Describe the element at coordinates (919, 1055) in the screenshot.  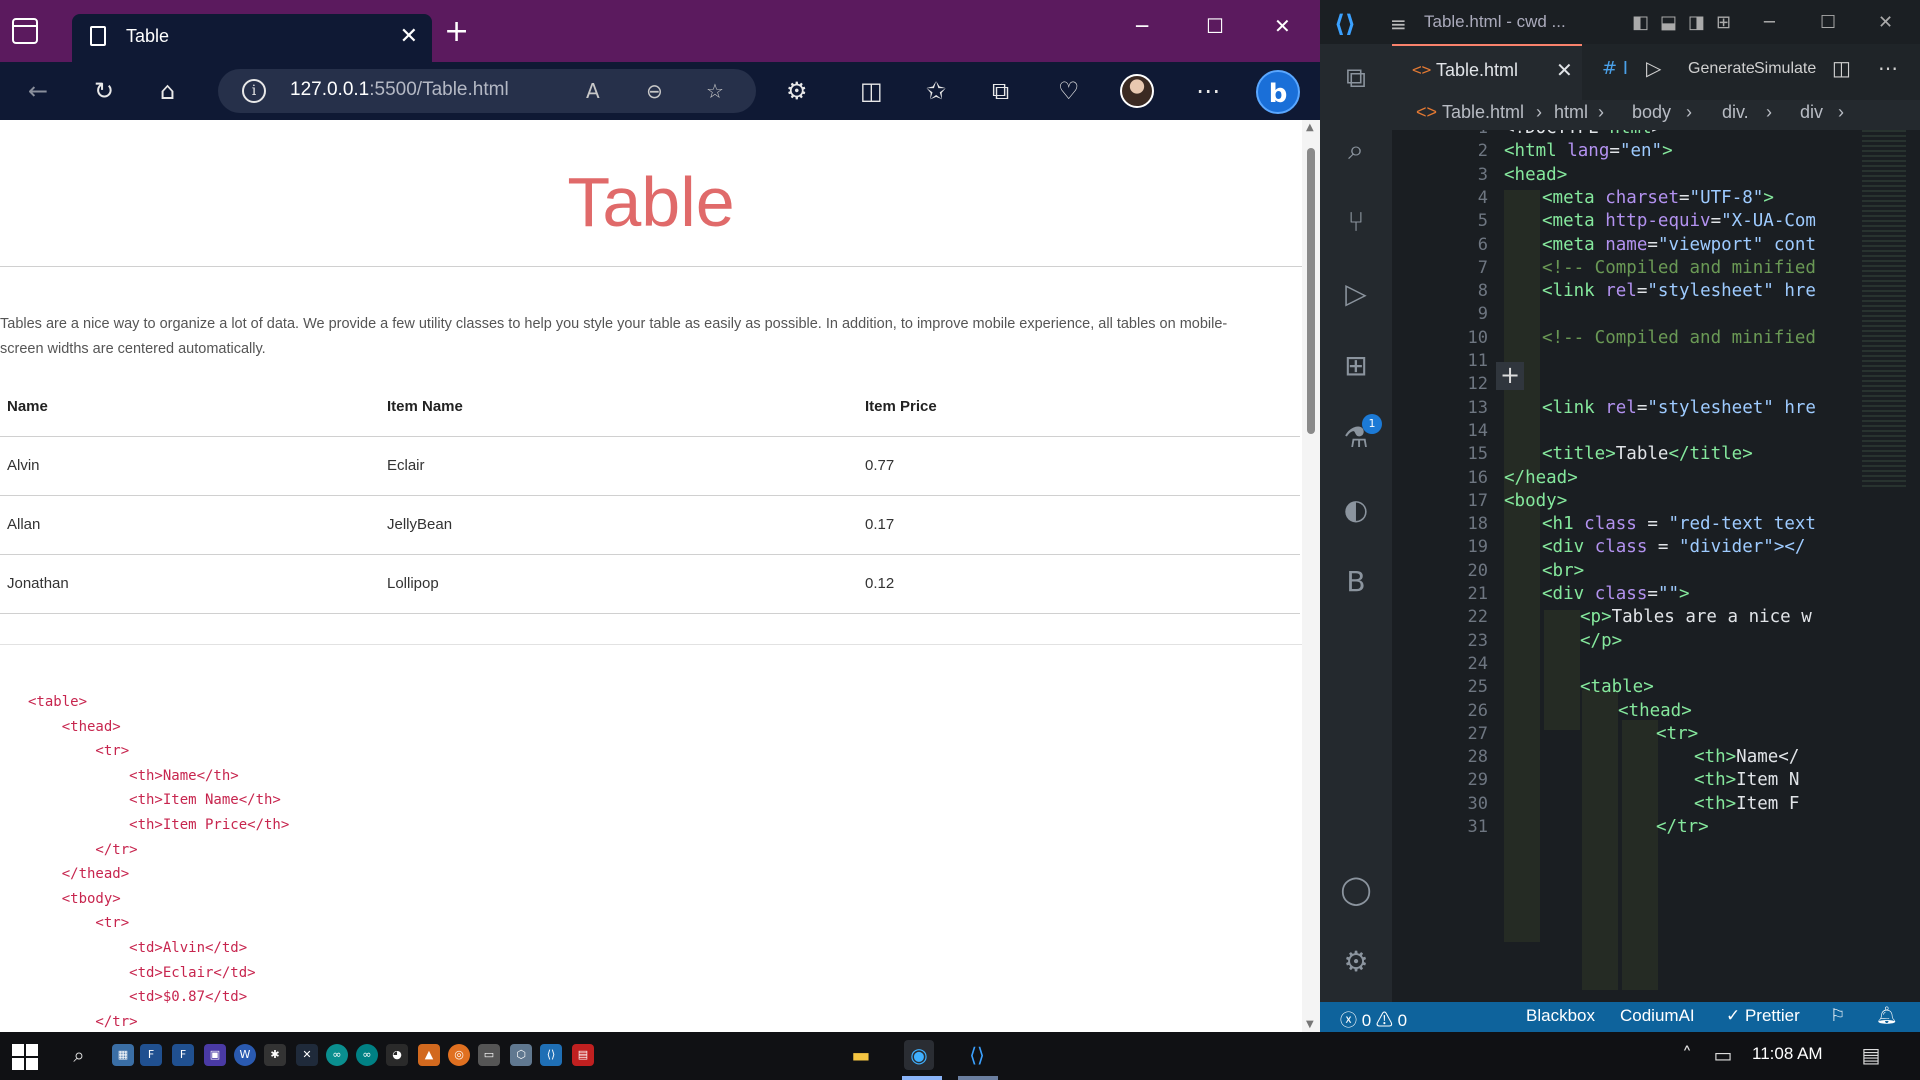
I see `edge-icon: ◉` at that location.